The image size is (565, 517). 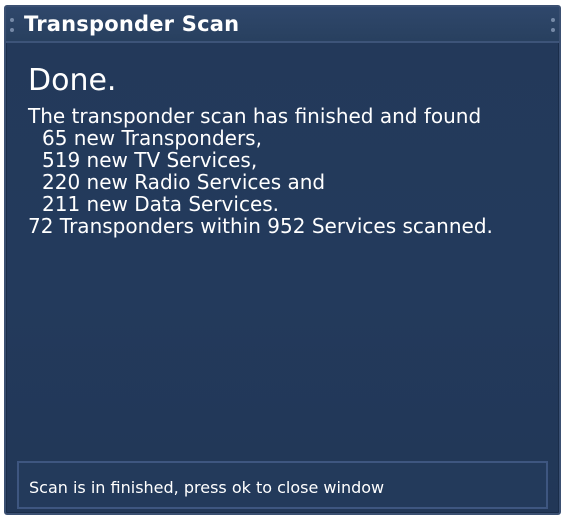 I want to click on title-grip-left-icon, so click(x=12, y=25).